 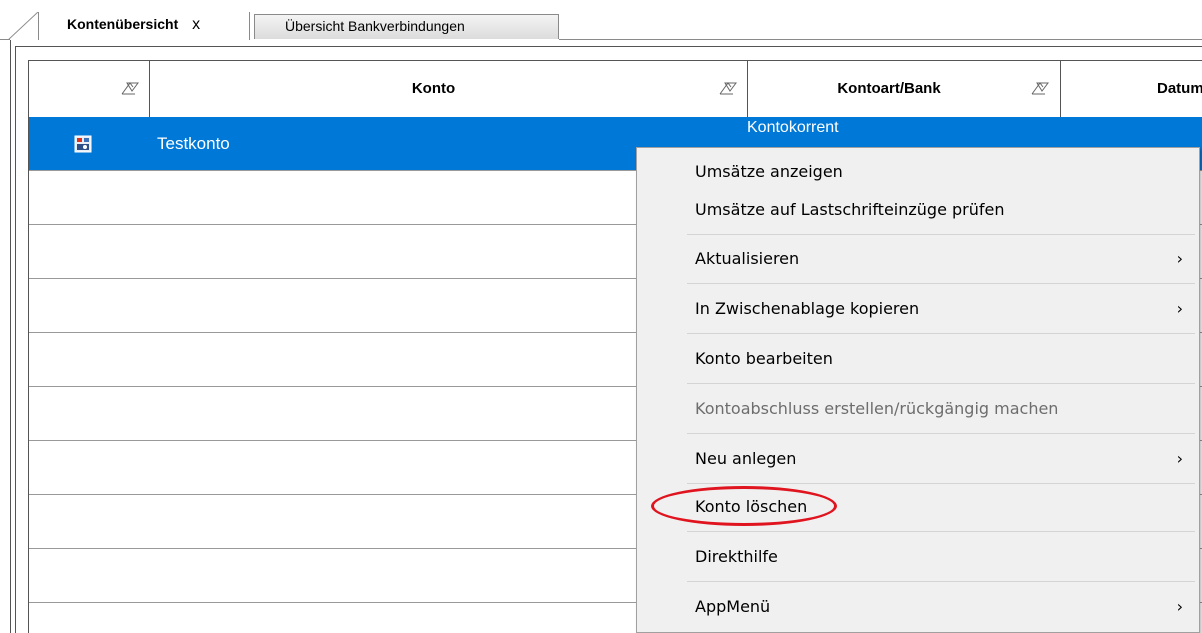 I want to click on menu-item-appmenue: AppMenü ›, so click(x=918, y=607).